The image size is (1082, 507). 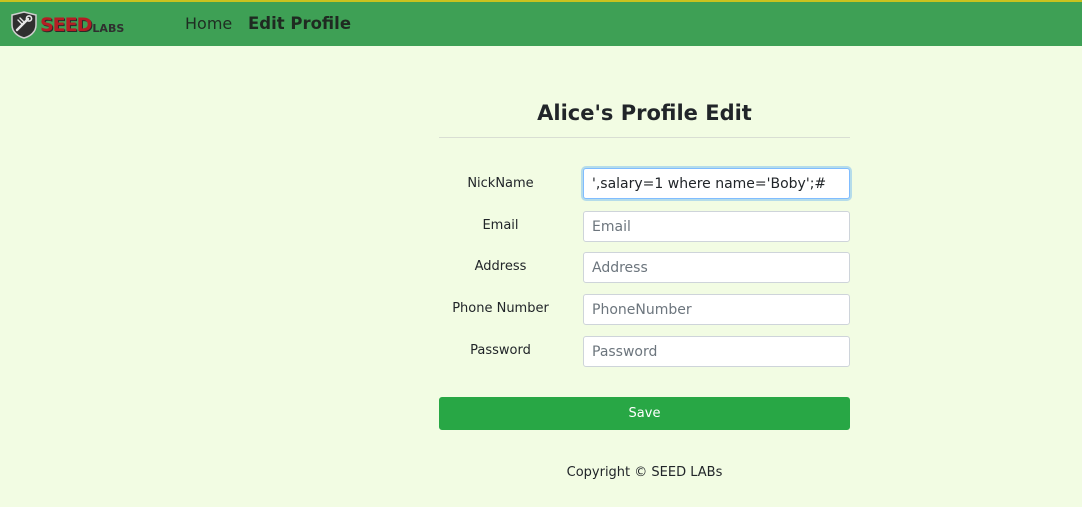 What do you see at coordinates (500, 266) in the screenshot?
I see `address-label: Address` at bounding box center [500, 266].